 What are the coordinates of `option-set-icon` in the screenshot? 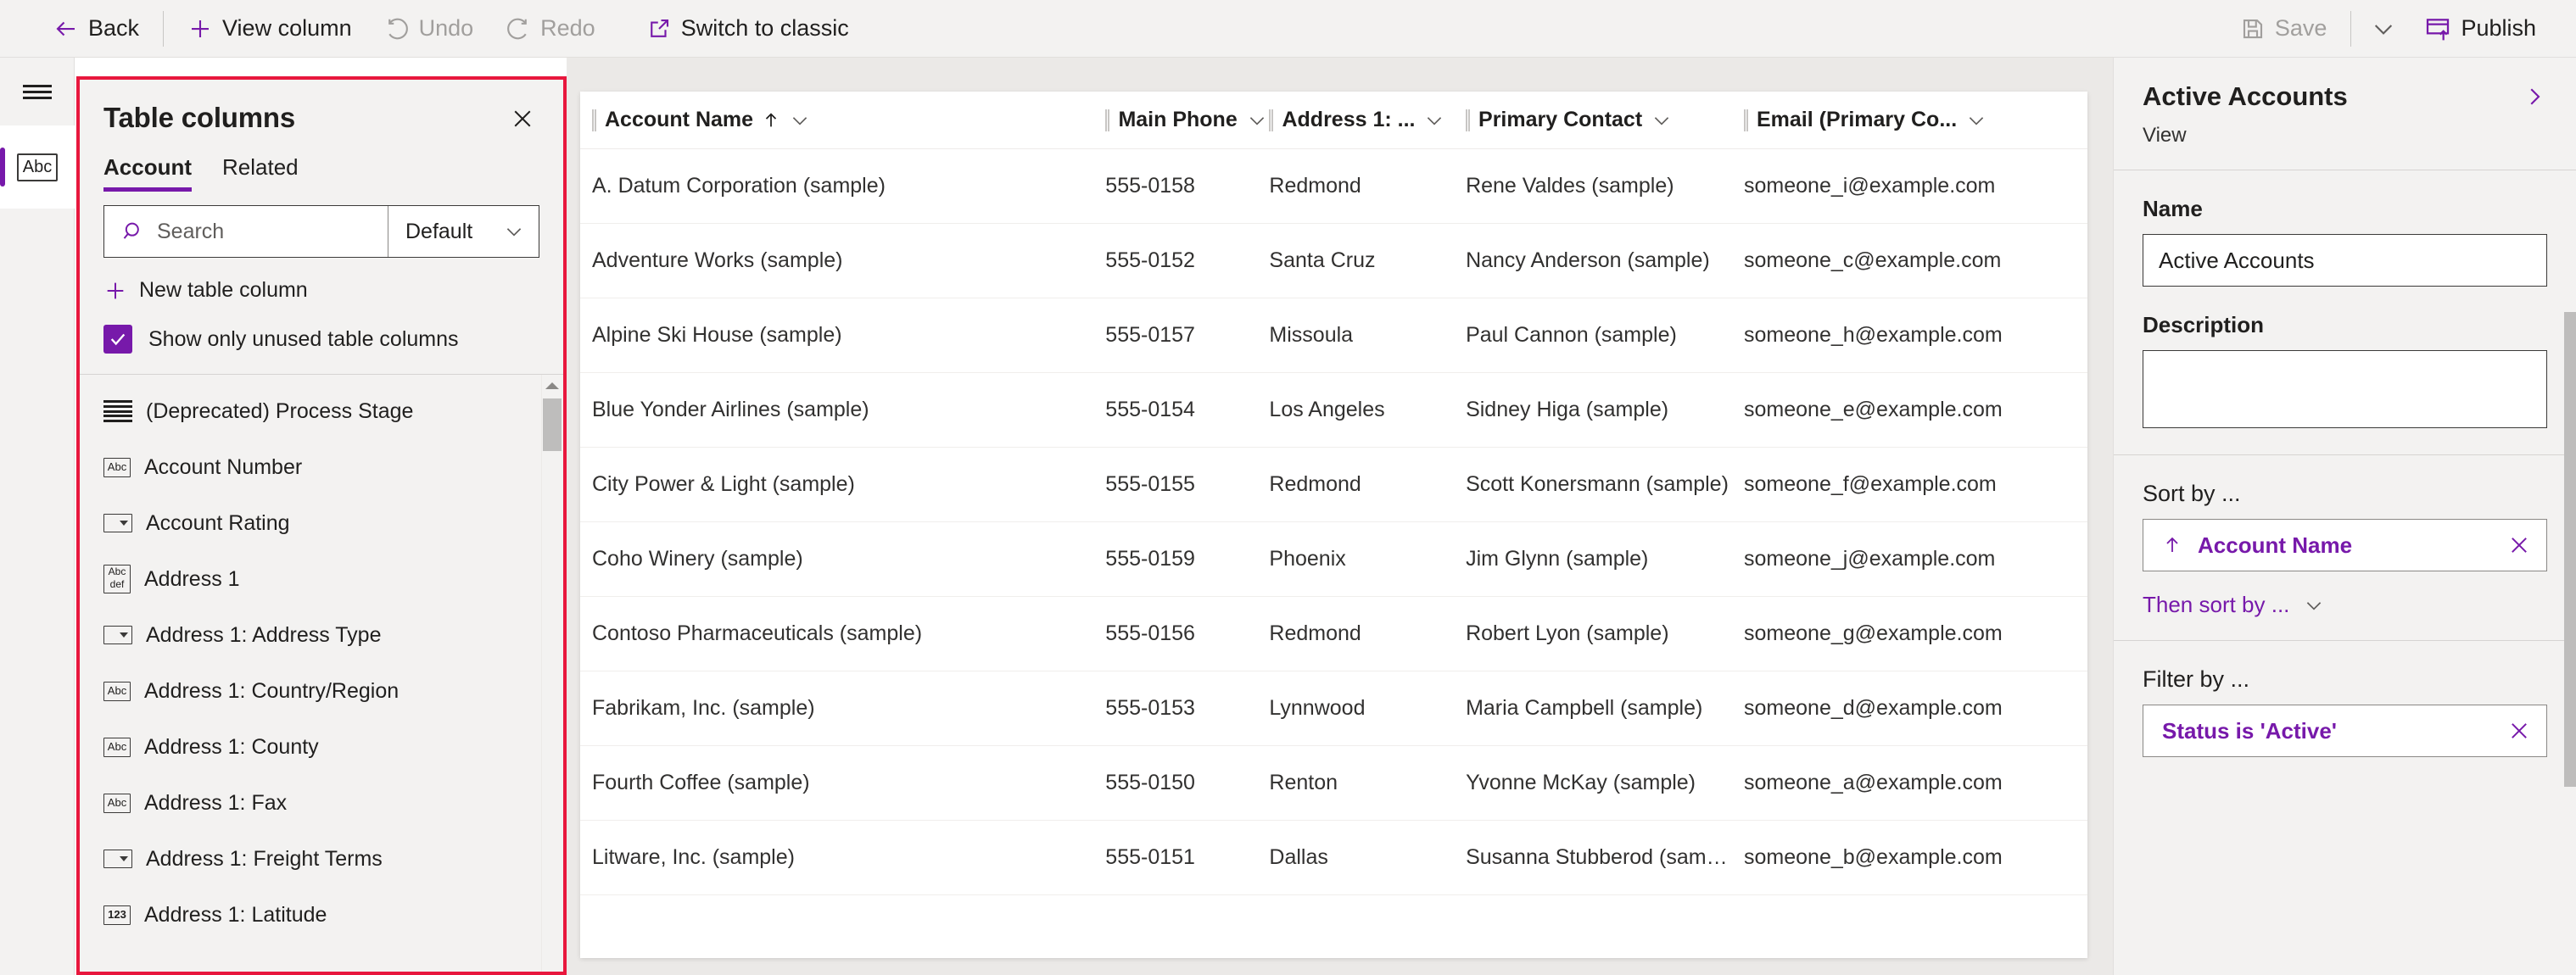 It's located at (117, 635).